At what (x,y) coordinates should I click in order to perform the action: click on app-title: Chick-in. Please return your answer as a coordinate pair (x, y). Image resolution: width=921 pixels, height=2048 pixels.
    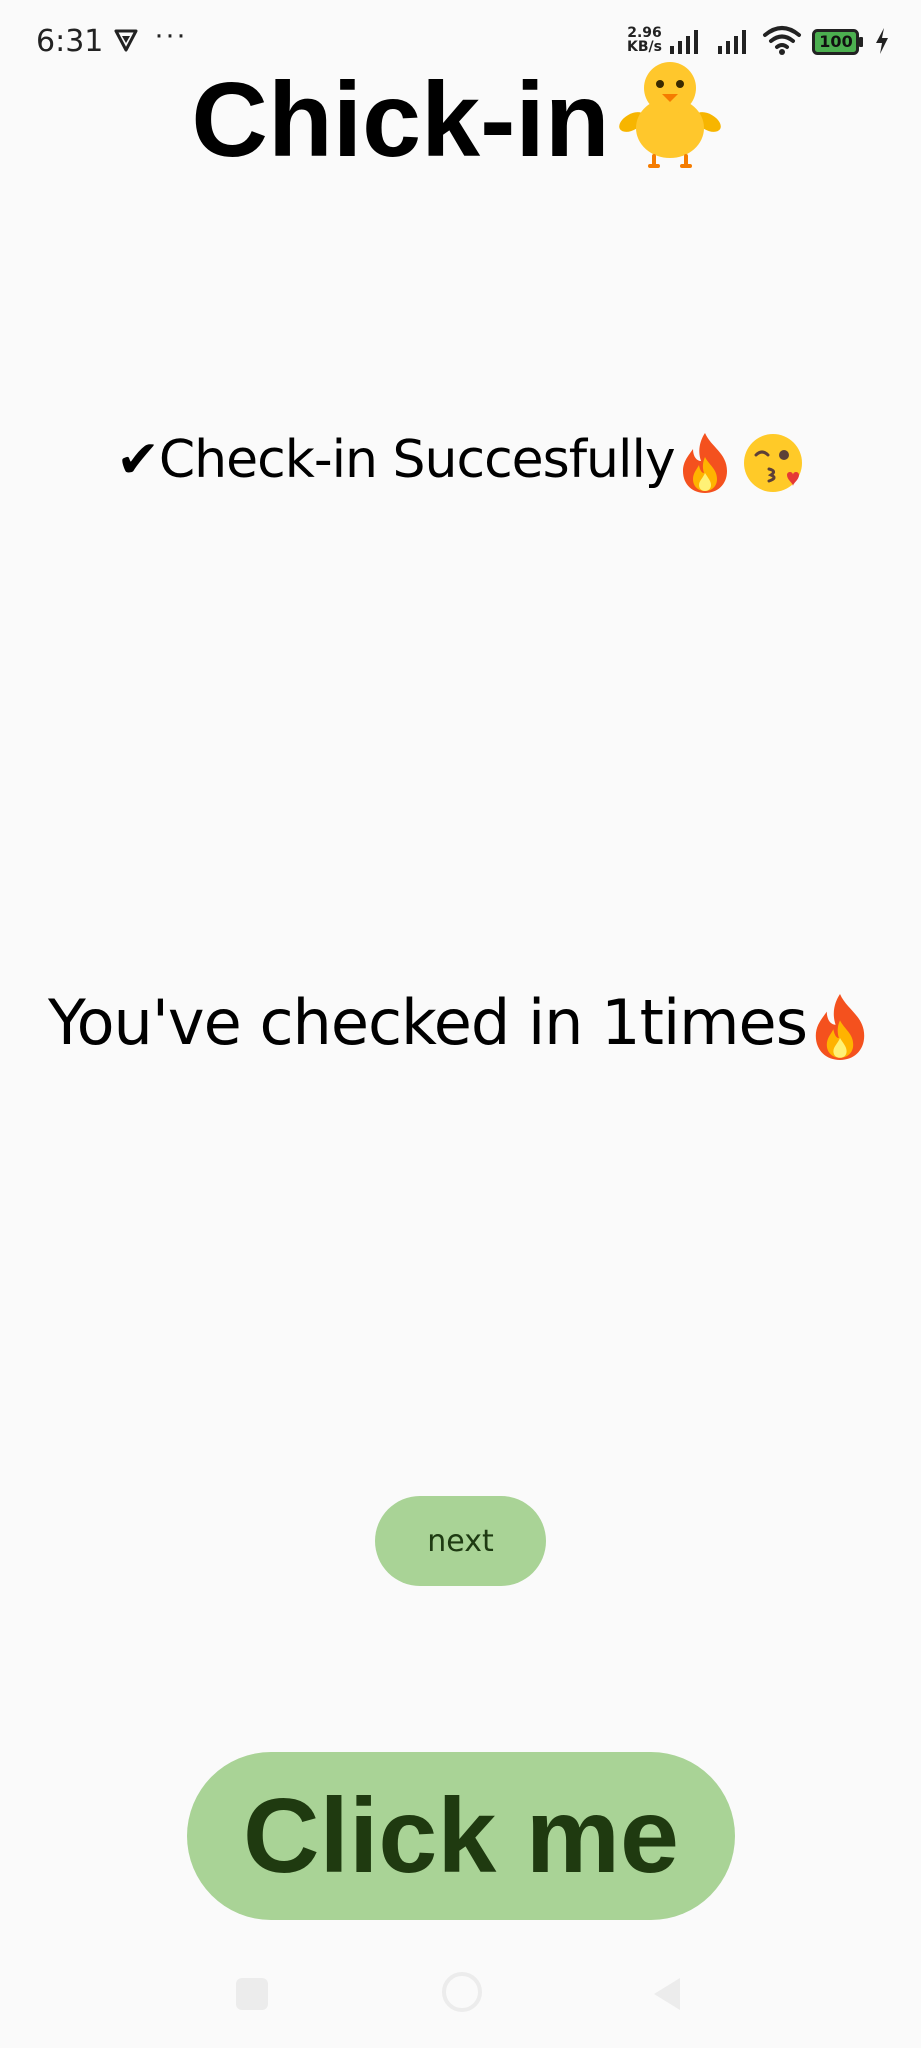
    Looking at the image, I should click on (460, 117).